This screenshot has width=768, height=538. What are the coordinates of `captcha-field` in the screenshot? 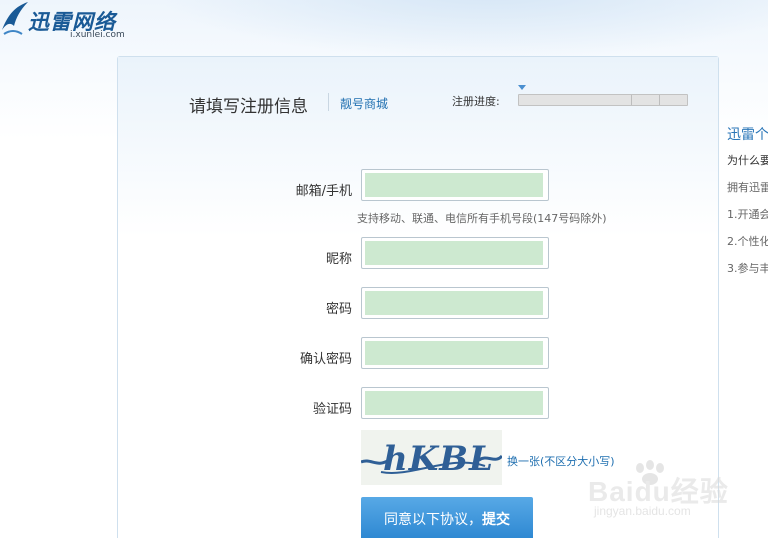 It's located at (455, 403).